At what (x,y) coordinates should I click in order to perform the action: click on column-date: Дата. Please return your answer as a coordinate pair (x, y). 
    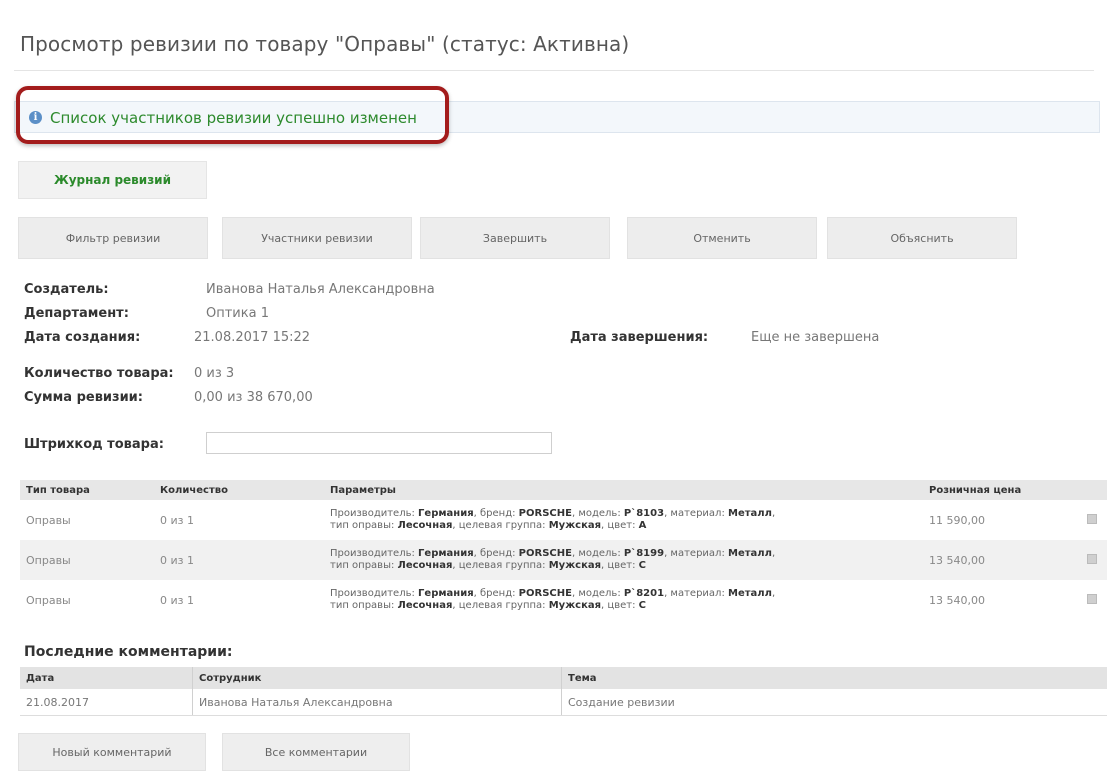
    Looking at the image, I should click on (106, 678).